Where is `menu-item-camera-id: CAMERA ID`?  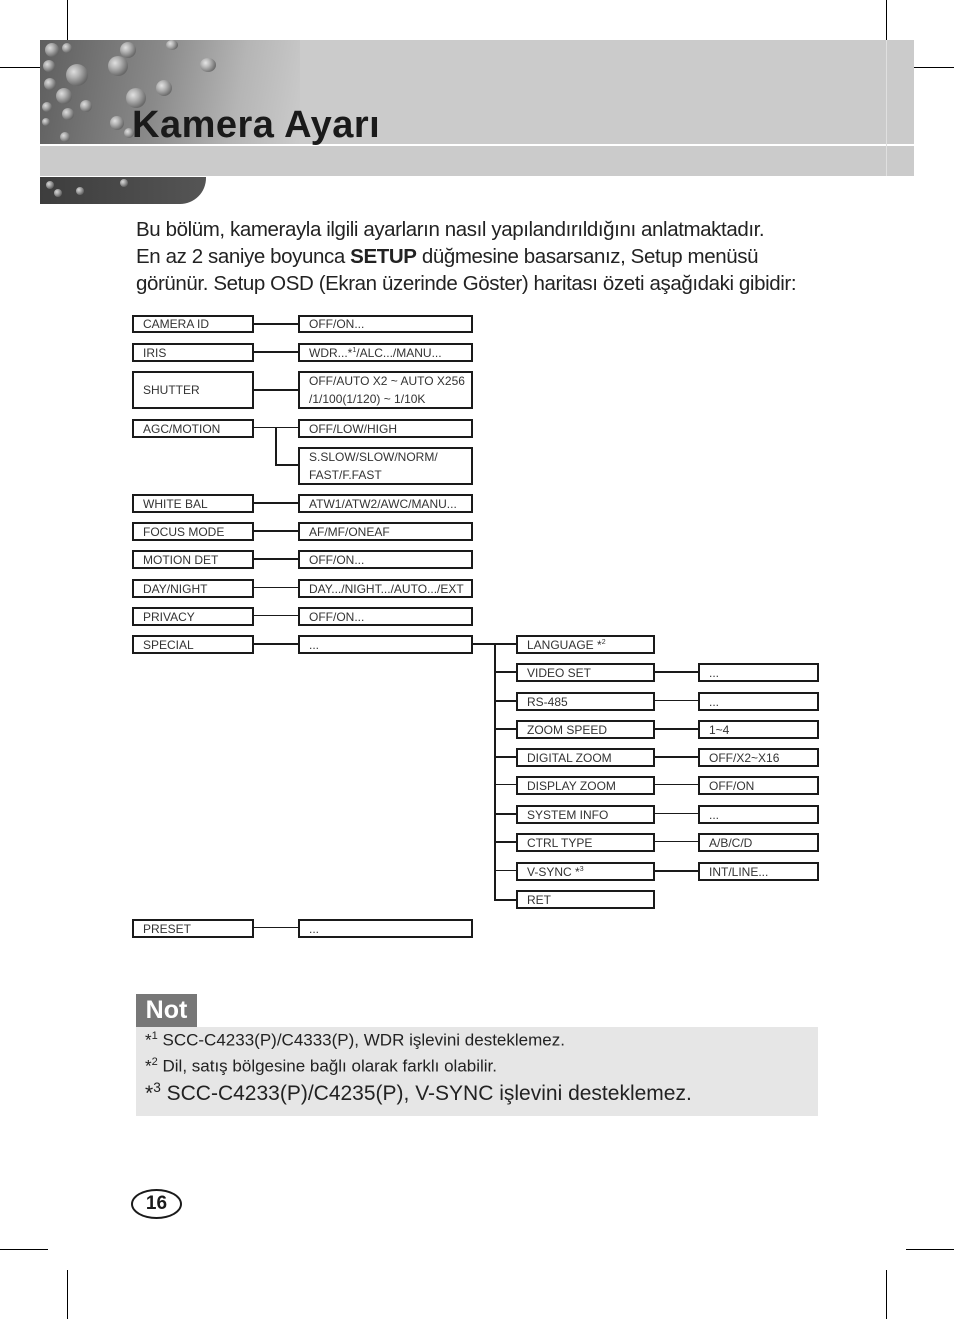
menu-item-camera-id: CAMERA ID is located at coordinates (193, 324).